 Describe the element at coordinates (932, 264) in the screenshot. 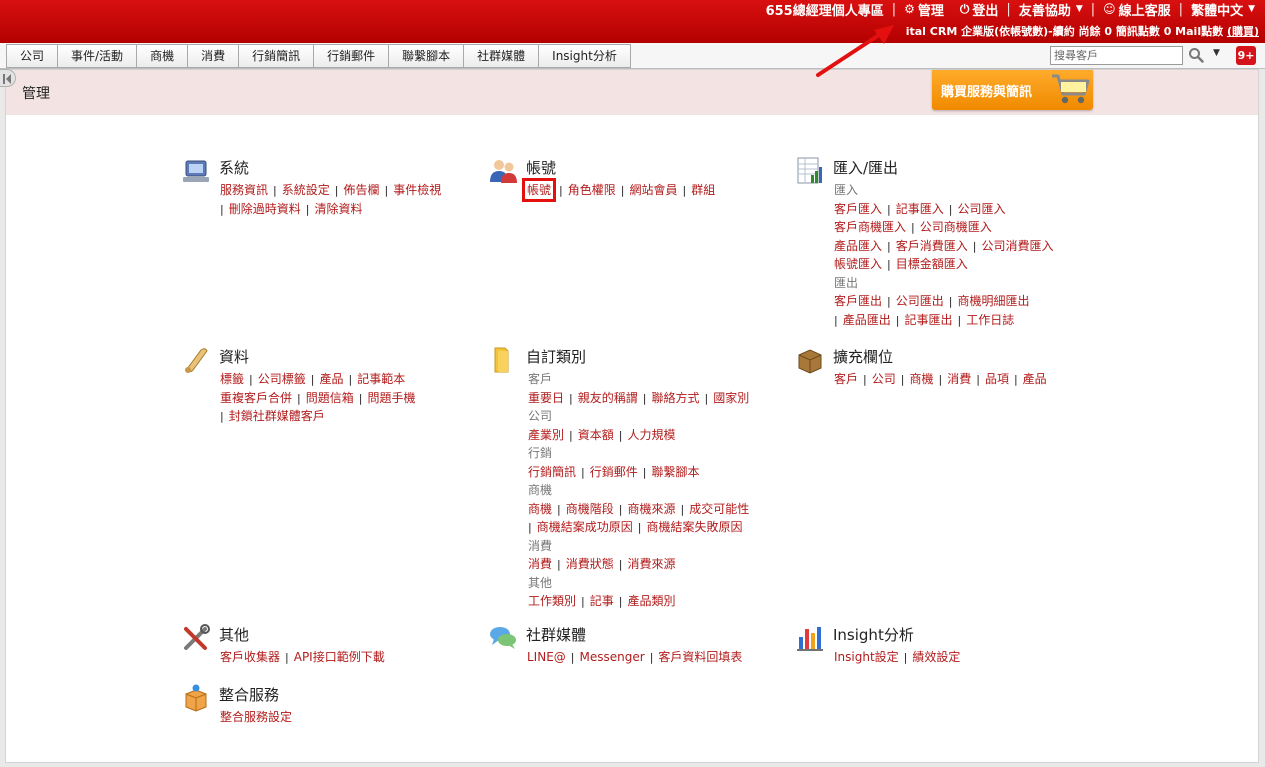

I see `target-amount-import-link: 目標金額匯入` at that location.